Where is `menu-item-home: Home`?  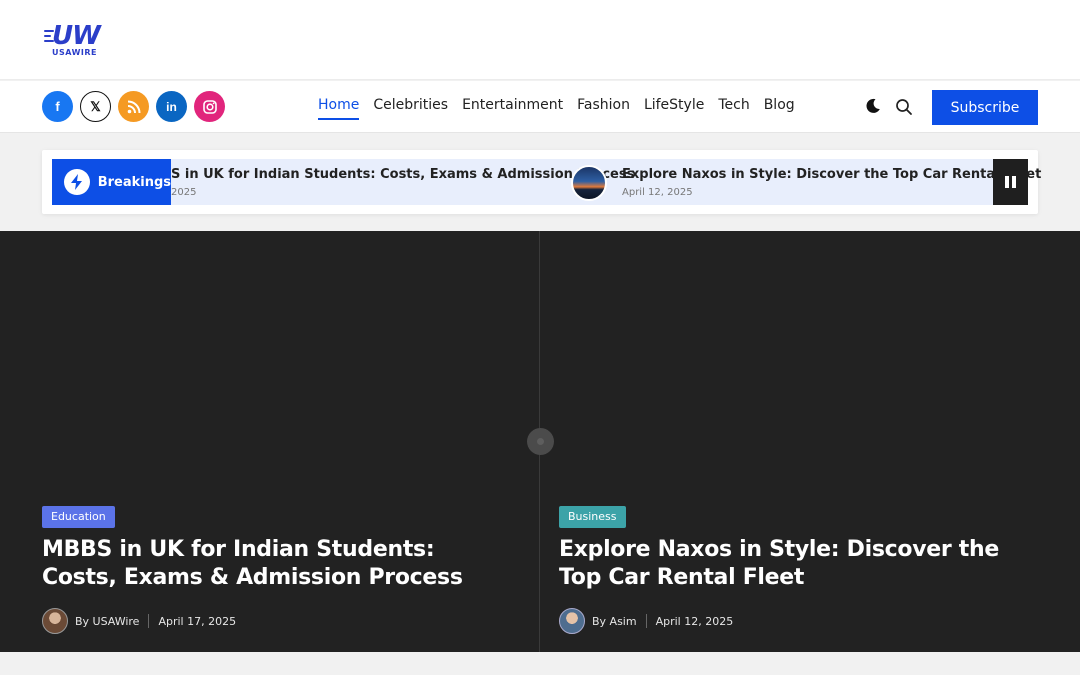
menu-item-home: Home is located at coordinates (339, 108).